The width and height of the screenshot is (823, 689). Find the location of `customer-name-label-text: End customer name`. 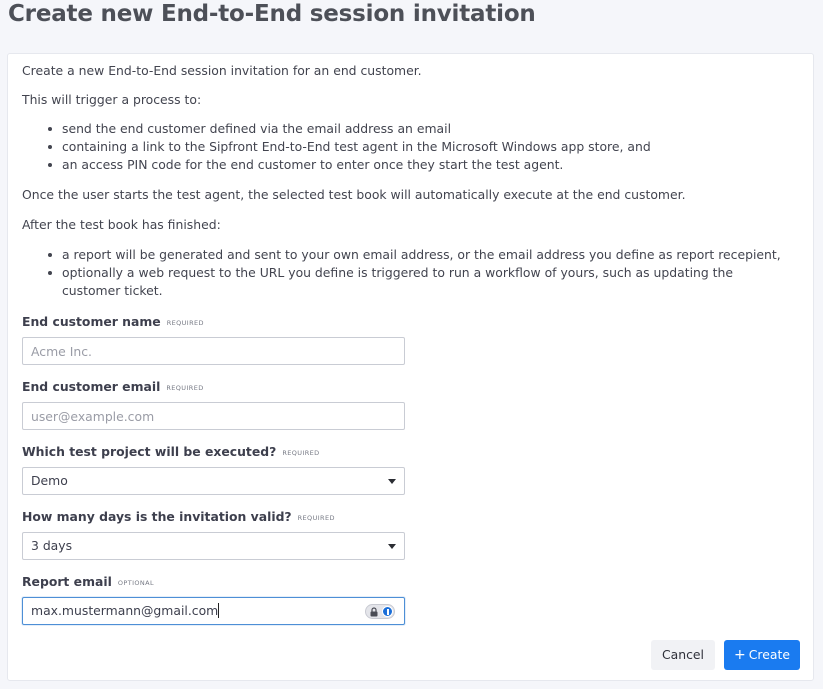

customer-name-label-text: End customer name is located at coordinates (91, 321).